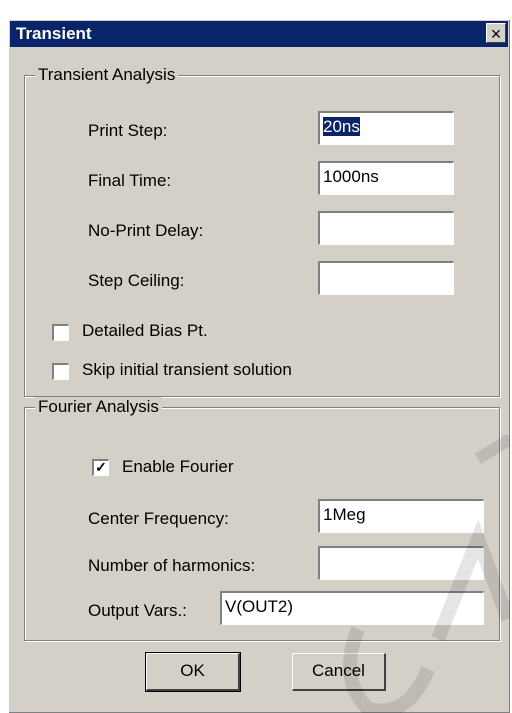 This screenshot has width=512, height=713. What do you see at coordinates (496, 33) in the screenshot?
I see `close-button: ×` at bounding box center [496, 33].